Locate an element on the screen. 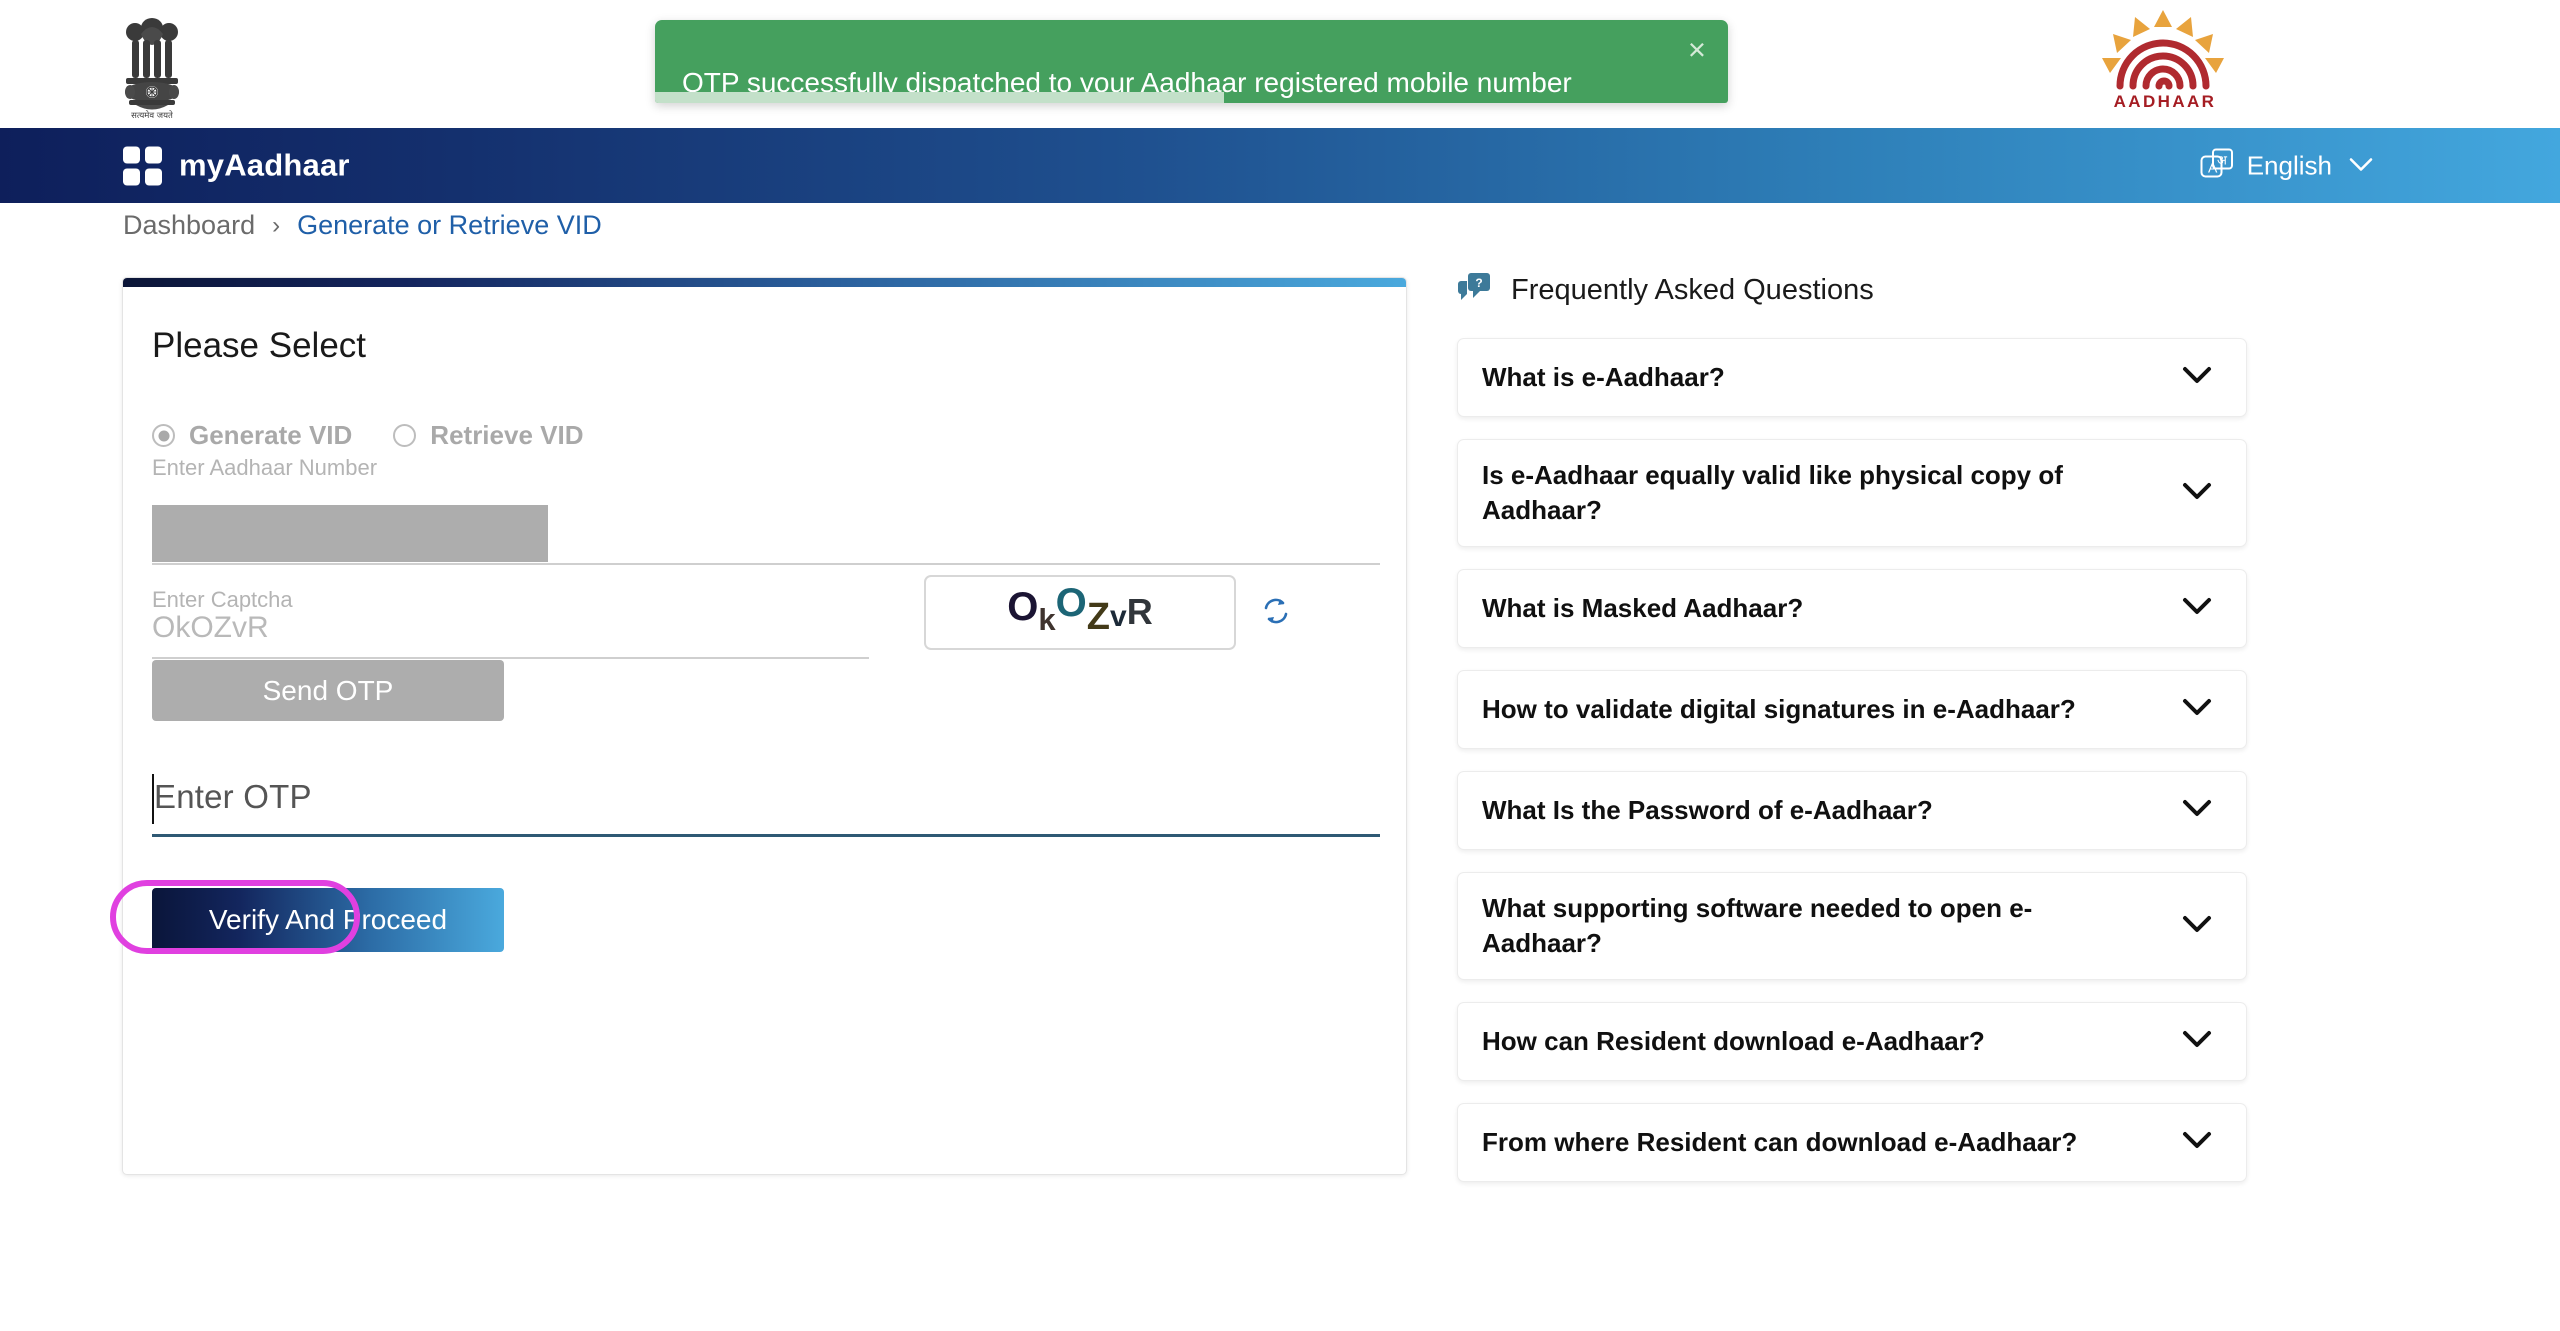  captcha-label: Enter Captcha is located at coordinates (222, 599).